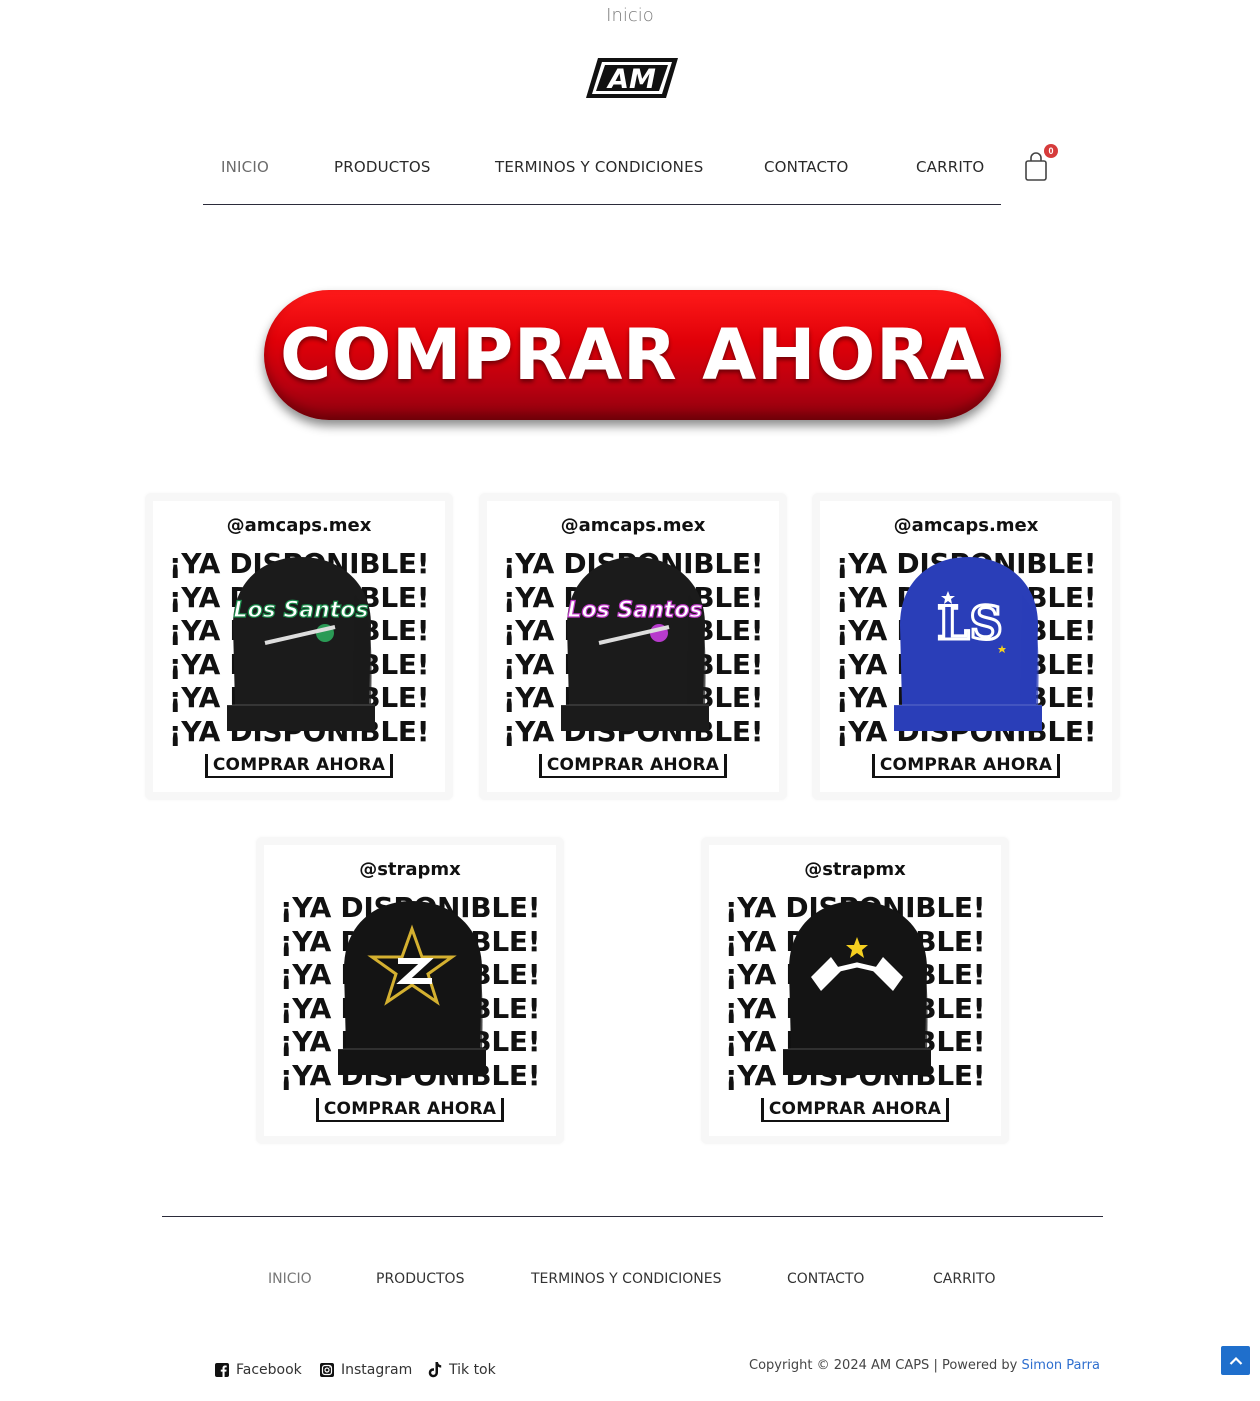  I want to click on copyright-text: Copyright © 2024 AM CAPS | Powered by, so click(885, 1365).